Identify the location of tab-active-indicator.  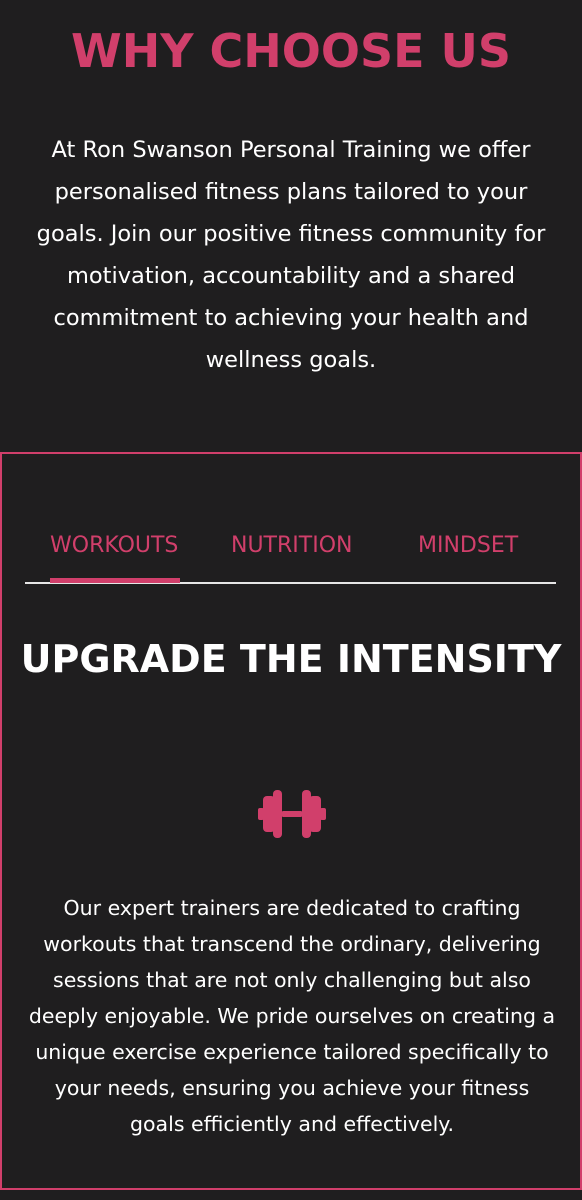
(115, 580).